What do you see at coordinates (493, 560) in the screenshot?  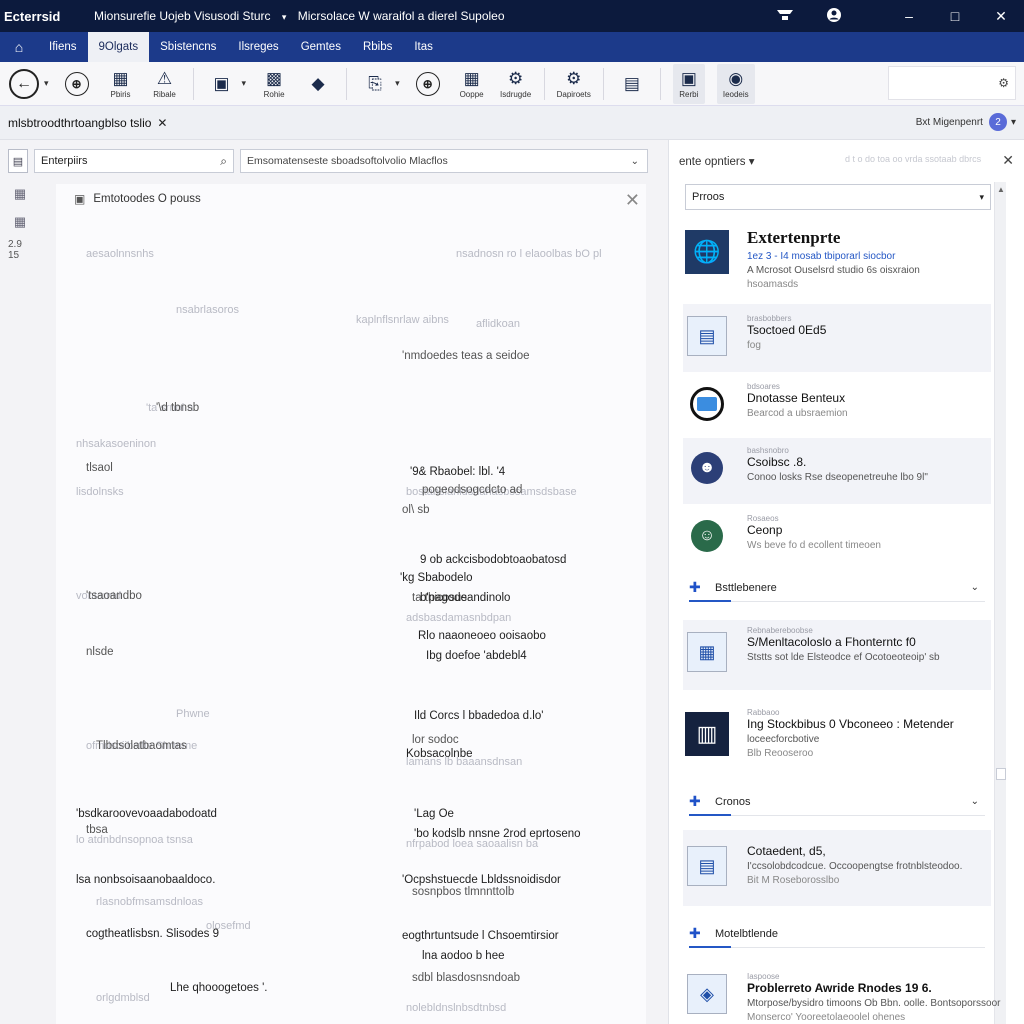 I see `document-text: 9 ob ackcisbodobtoaobatosd` at bounding box center [493, 560].